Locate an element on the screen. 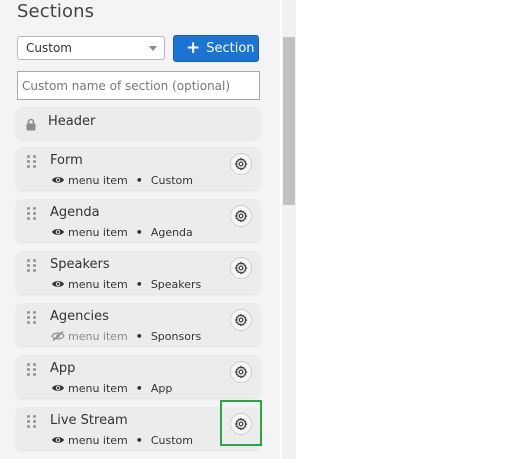 Image resolution: width=520 pixels, height=459 pixels. section-meta: menu item • Speakers is located at coordinates (126, 285).